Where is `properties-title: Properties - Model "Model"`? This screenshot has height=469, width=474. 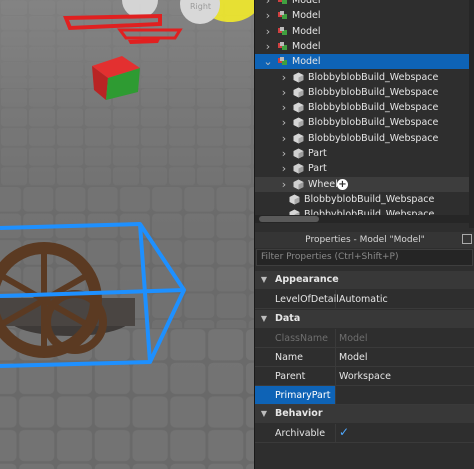
properties-title: Properties - Model "Model" is located at coordinates (364, 240).